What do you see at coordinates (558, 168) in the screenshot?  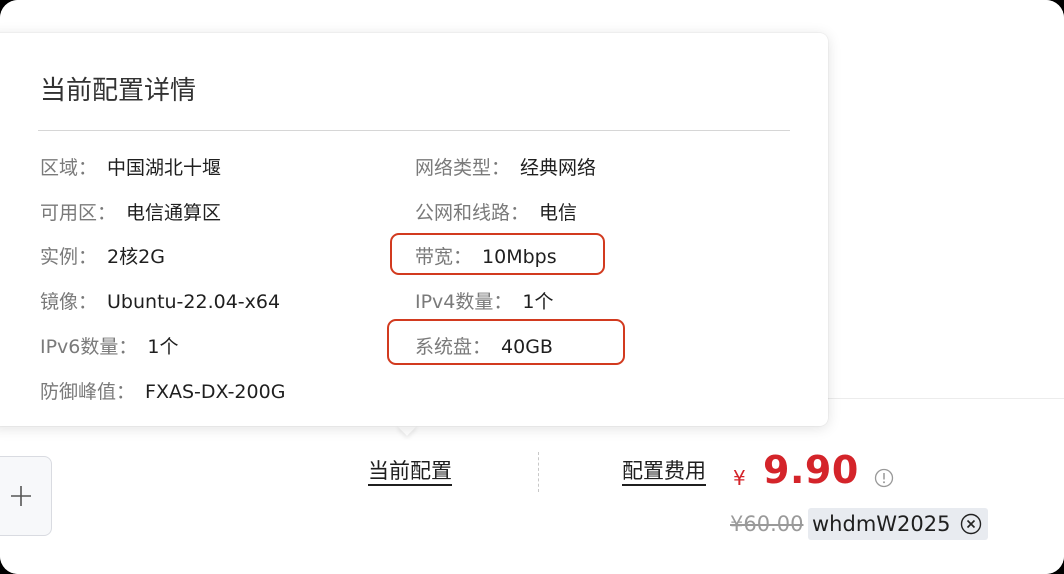 I see `detail-value: 经典网络` at bounding box center [558, 168].